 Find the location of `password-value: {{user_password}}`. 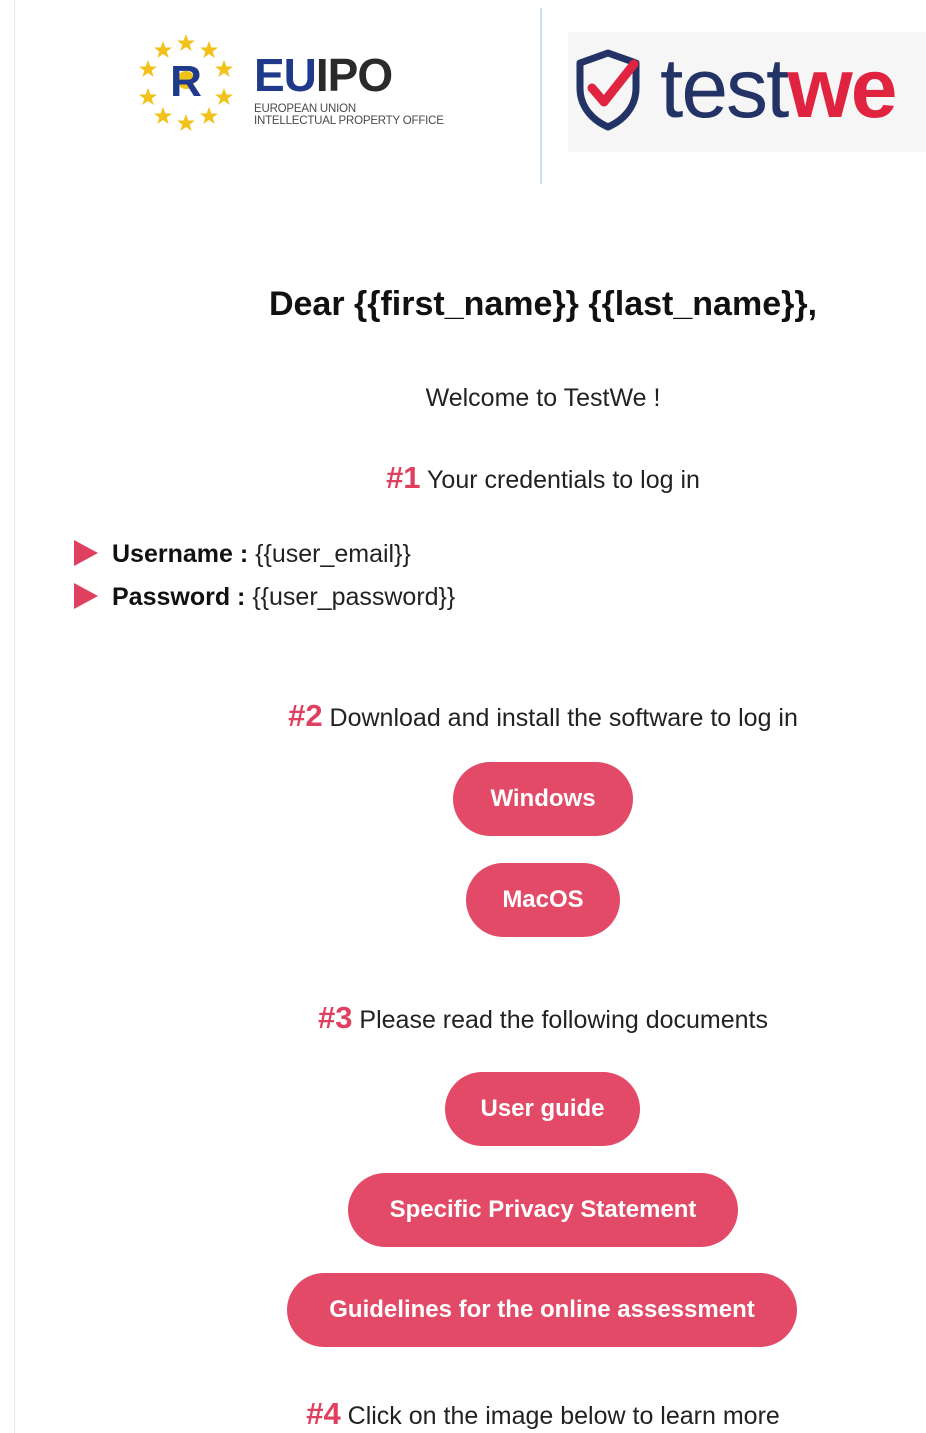

password-value: {{user_password}} is located at coordinates (354, 597).